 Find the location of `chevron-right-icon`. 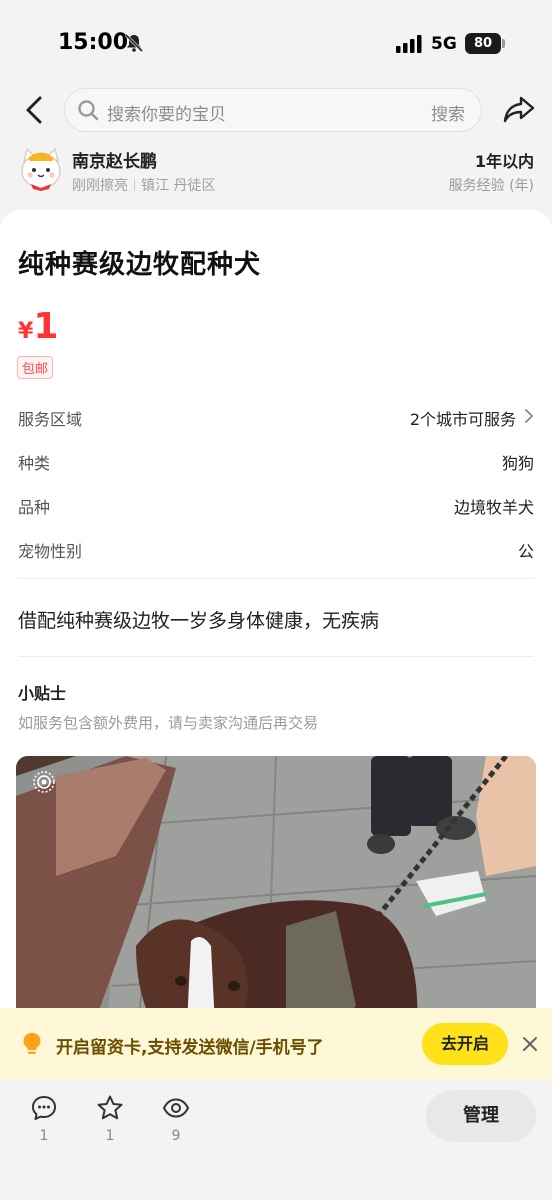

chevron-right-icon is located at coordinates (529, 416).